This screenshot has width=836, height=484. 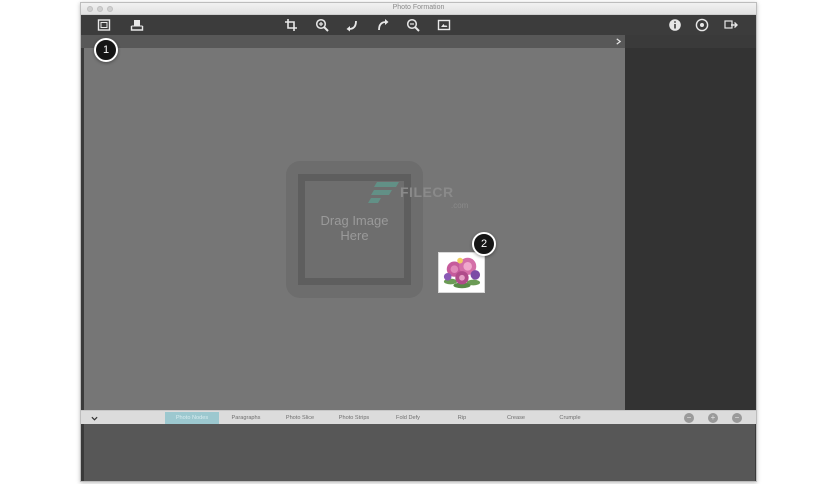 I want to click on watermark-suffix: .com, so click(x=460, y=205).